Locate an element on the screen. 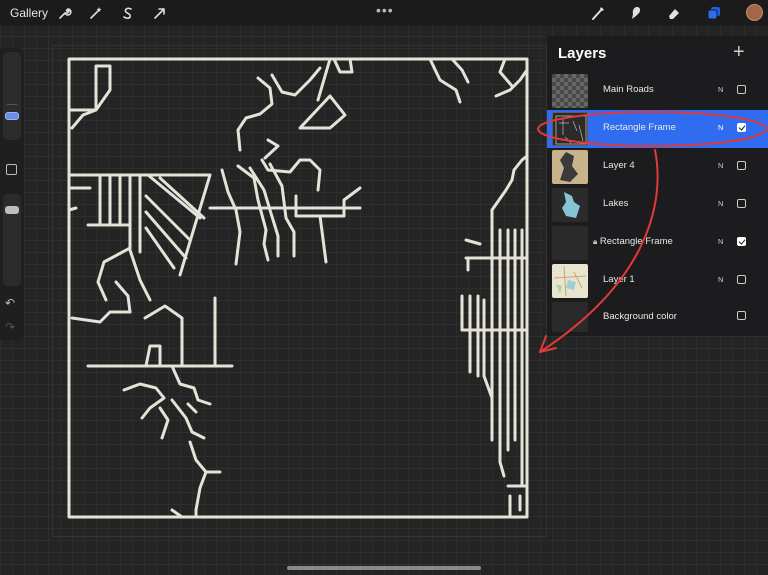 The image size is (768, 575). layer-row: Background color is located at coordinates (657, 317).